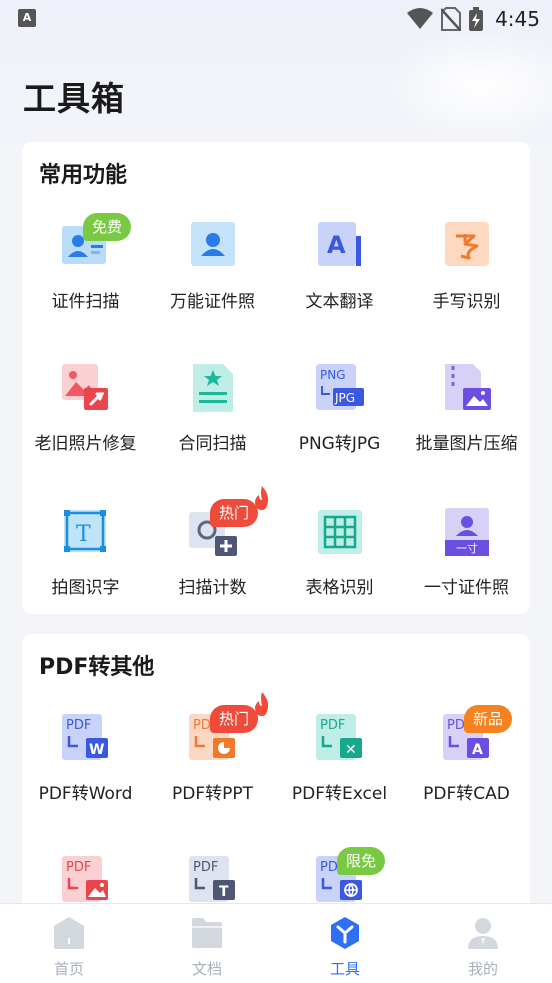  Describe the element at coordinates (85, 737) in the screenshot. I see `pdf-to-word-icon: PDF W` at that location.